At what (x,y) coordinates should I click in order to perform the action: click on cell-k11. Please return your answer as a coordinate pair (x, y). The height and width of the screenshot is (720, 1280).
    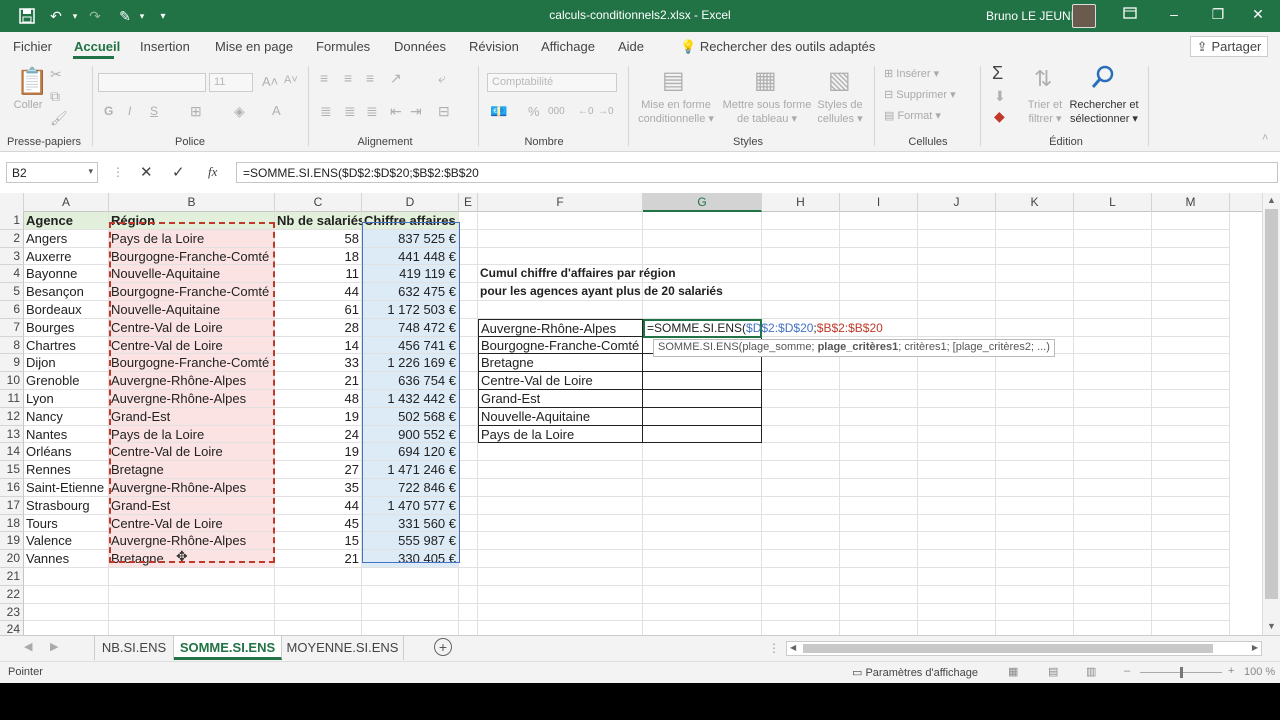
    Looking at the image, I should click on (1035, 399).